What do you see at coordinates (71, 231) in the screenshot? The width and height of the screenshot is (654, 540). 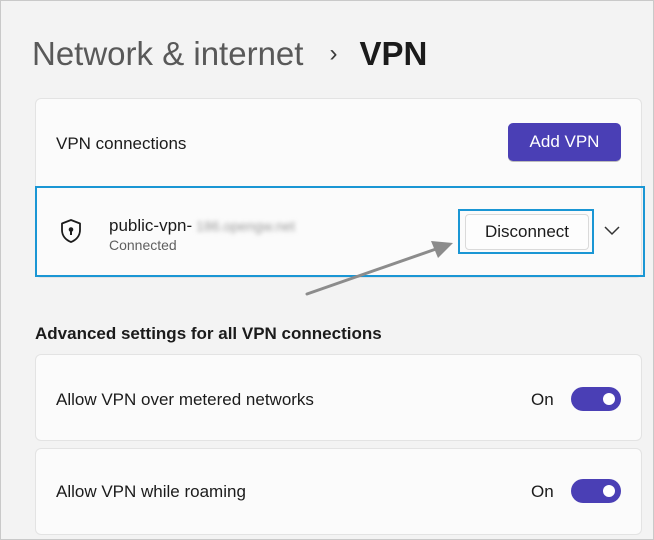 I see `shield-icon` at bounding box center [71, 231].